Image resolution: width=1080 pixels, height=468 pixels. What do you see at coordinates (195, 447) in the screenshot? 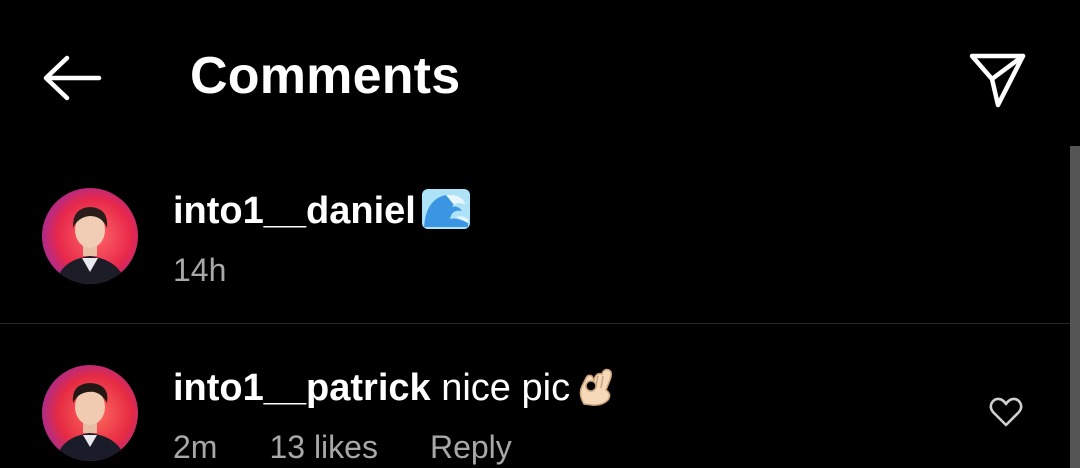
I see `comment-timestamp: 2m` at bounding box center [195, 447].